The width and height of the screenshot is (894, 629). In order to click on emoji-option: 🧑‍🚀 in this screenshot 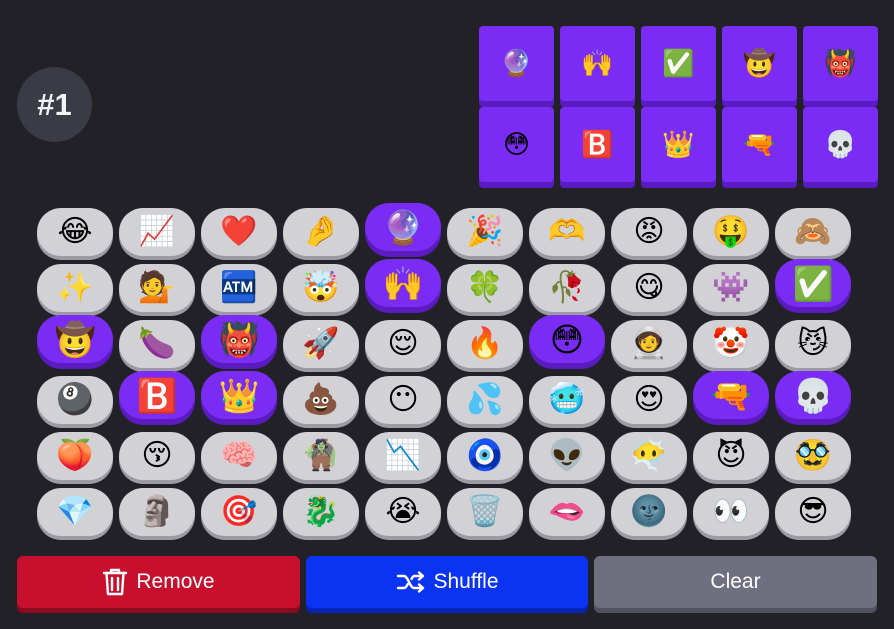, I will do `click(649, 344)`.